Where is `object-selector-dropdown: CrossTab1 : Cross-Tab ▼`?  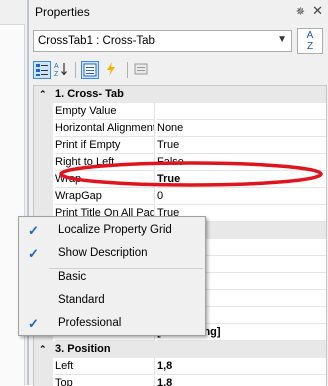 object-selector-dropdown: CrossTab1 : Cross-Tab ▼ is located at coordinates (162, 41).